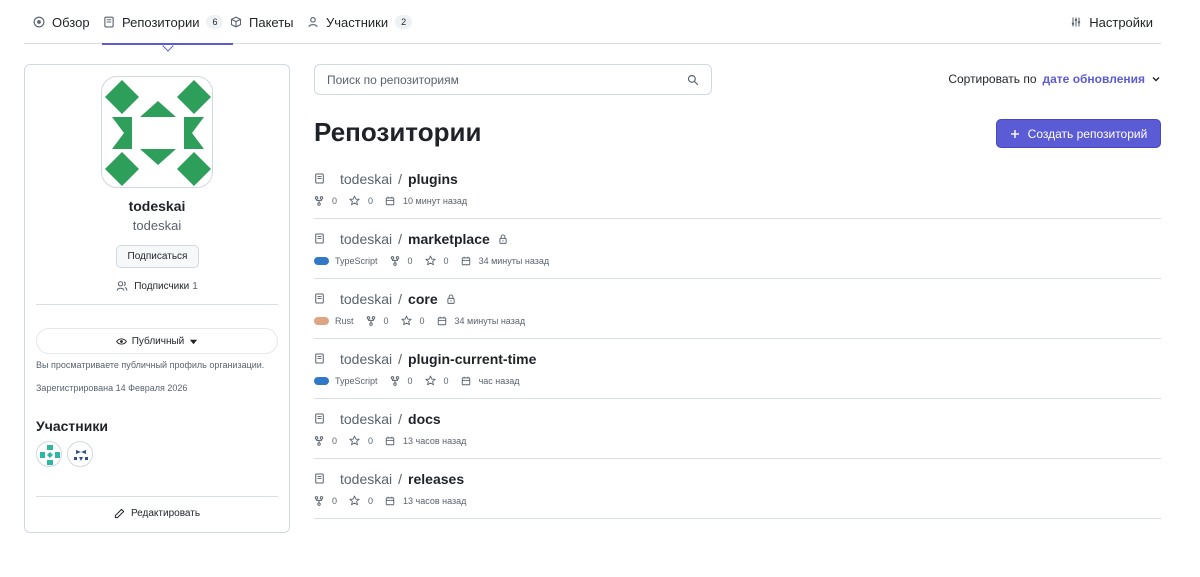 Image resolution: width=1200 pixels, height=577 pixels. I want to click on settings-label: Настройки, so click(1121, 22).